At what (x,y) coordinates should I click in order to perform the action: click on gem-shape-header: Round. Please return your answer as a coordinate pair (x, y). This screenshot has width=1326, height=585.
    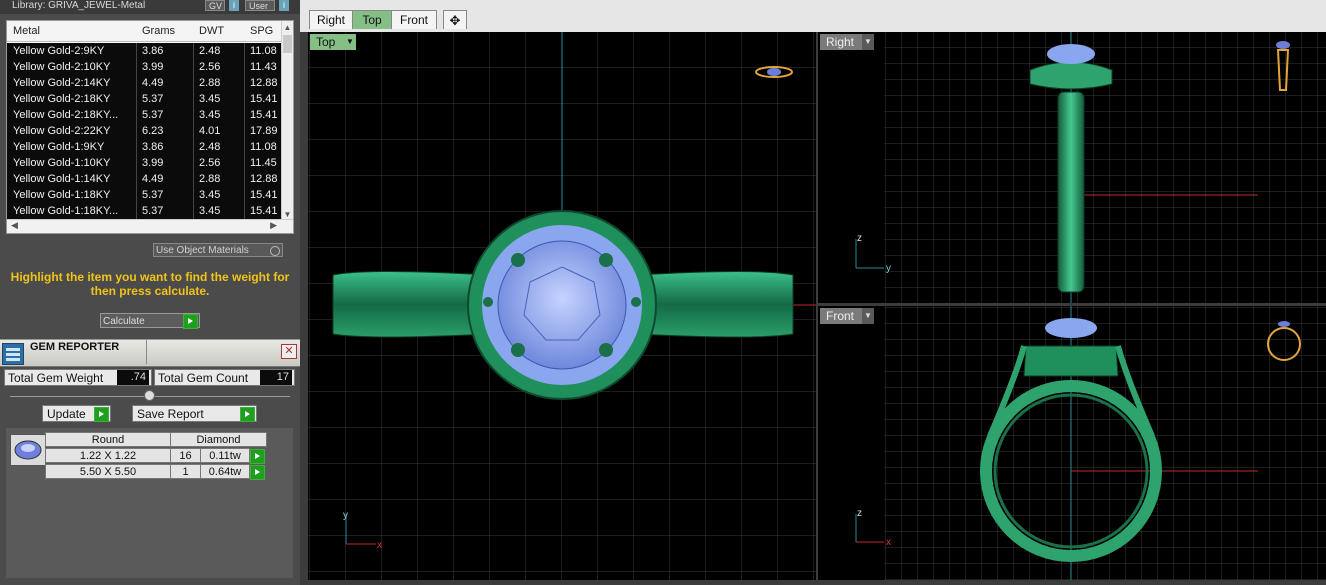
    Looking at the image, I should click on (108, 439).